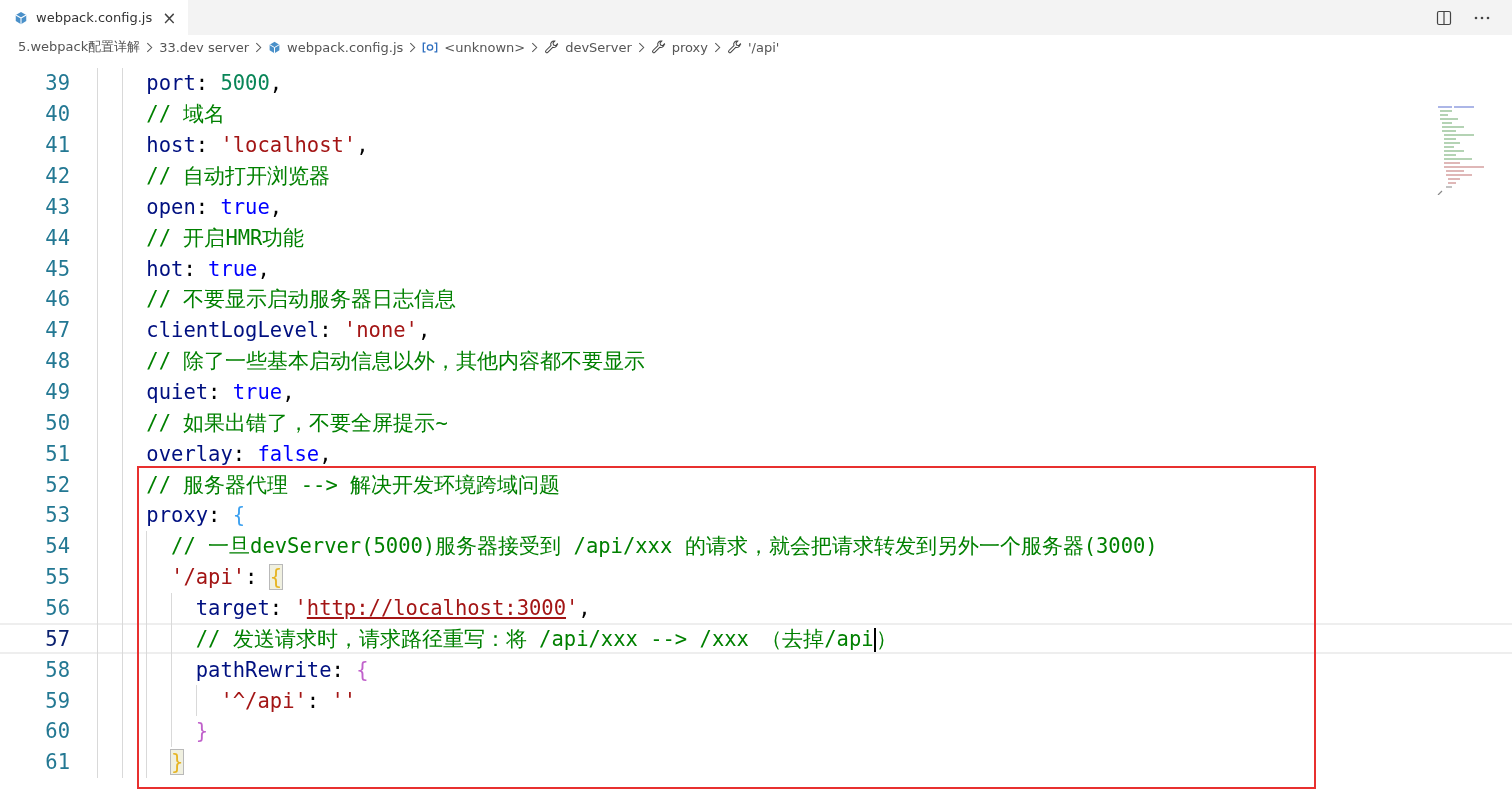 Image resolution: width=1512 pixels, height=795 pixels. Describe the element at coordinates (207, 268) in the screenshot. I see `code-line: hot: true,` at that location.